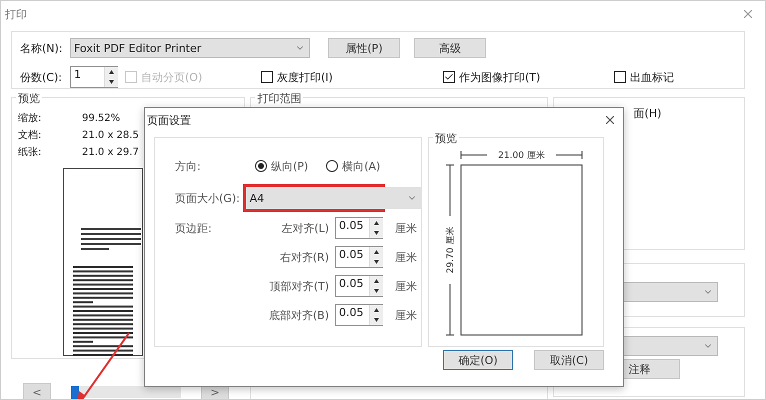 Image resolution: width=766 pixels, height=400 pixels. Describe the element at coordinates (569, 360) in the screenshot. I see `dialog-button: 取消(C)` at that location.